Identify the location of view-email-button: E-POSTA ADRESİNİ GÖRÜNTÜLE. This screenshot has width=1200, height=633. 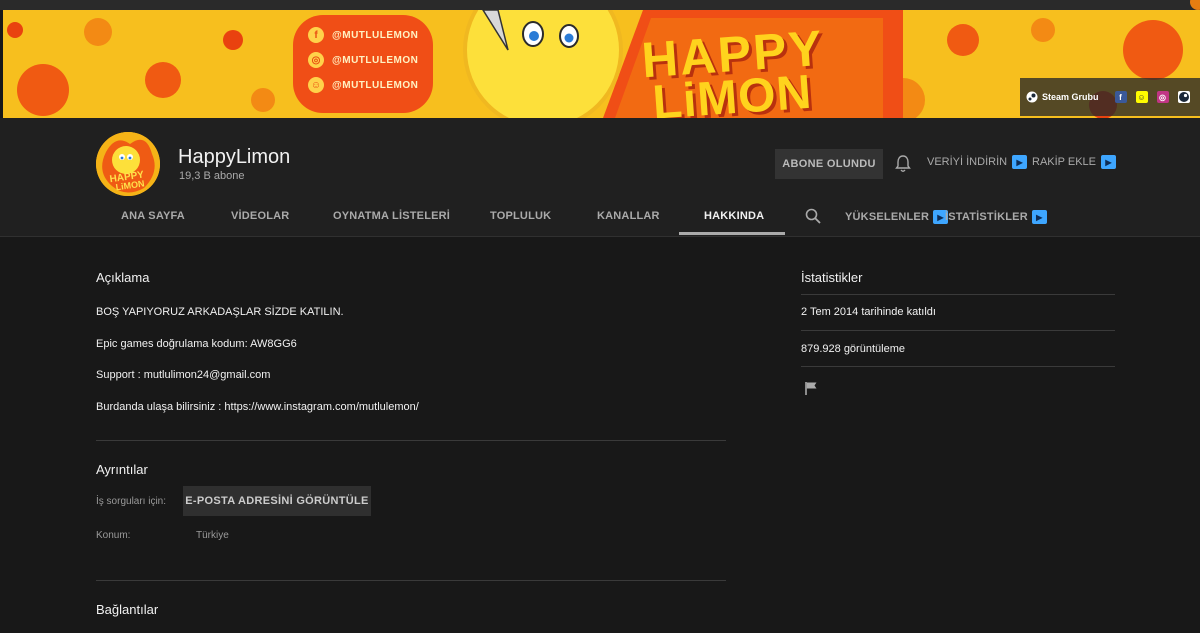
(277, 501).